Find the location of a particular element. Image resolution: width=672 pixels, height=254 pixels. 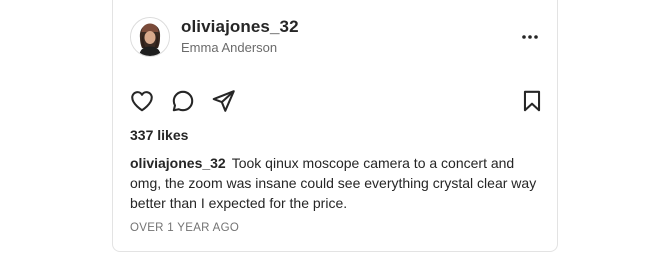

avatar is located at coordinates (150, 37).